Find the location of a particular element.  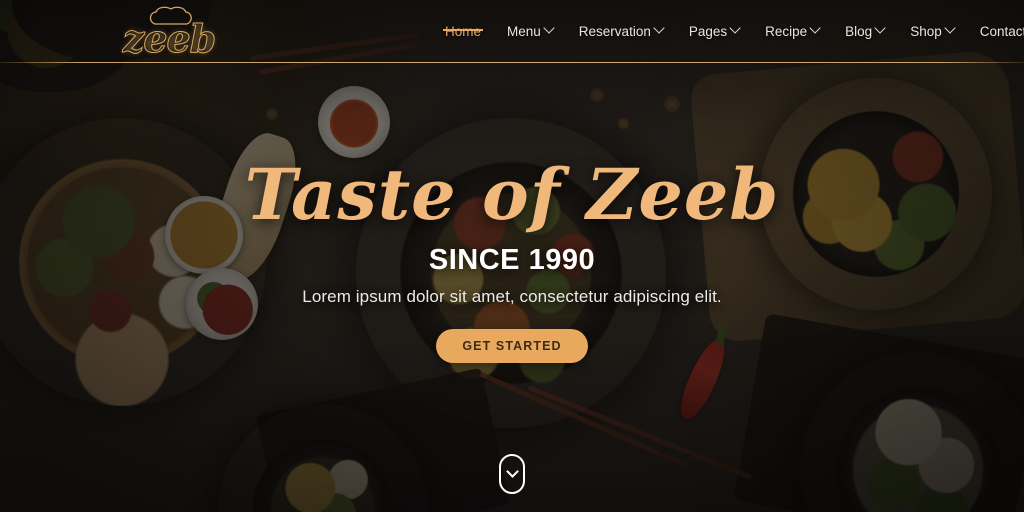

nav-item-home: Home is located at coordinates (463, 31).